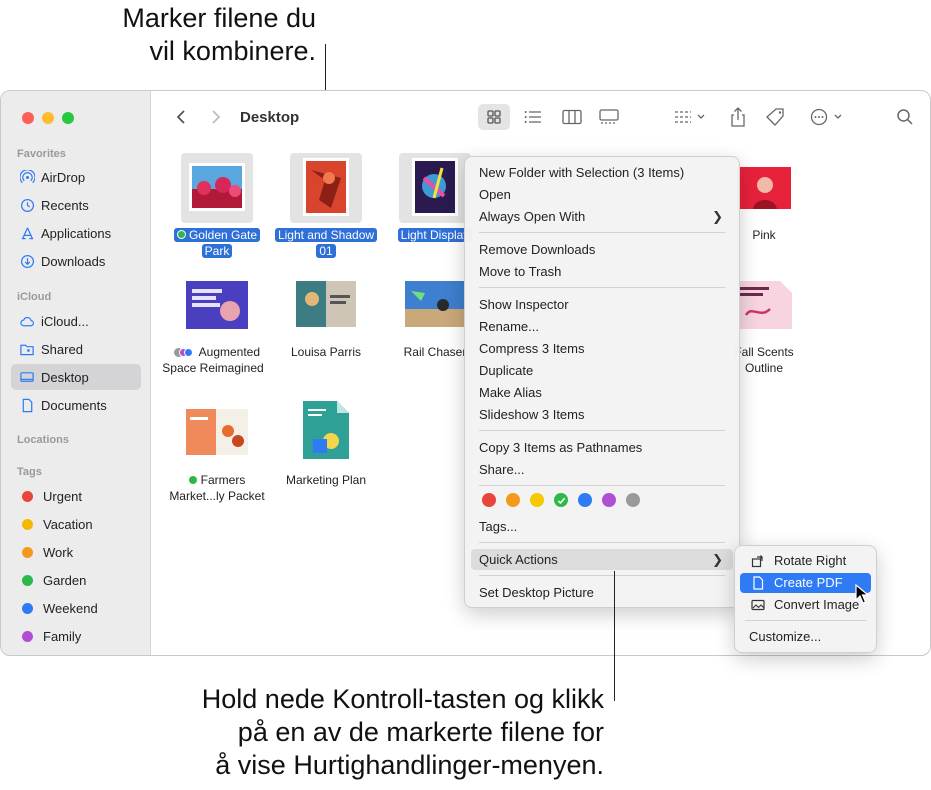 The height and width of the screenshot is (790, 931). What do you see at coordinates (76, 177) in the screenshot?
I see `sidebar-item-airdrop: AirDrop` at bounding box center [76, 177].